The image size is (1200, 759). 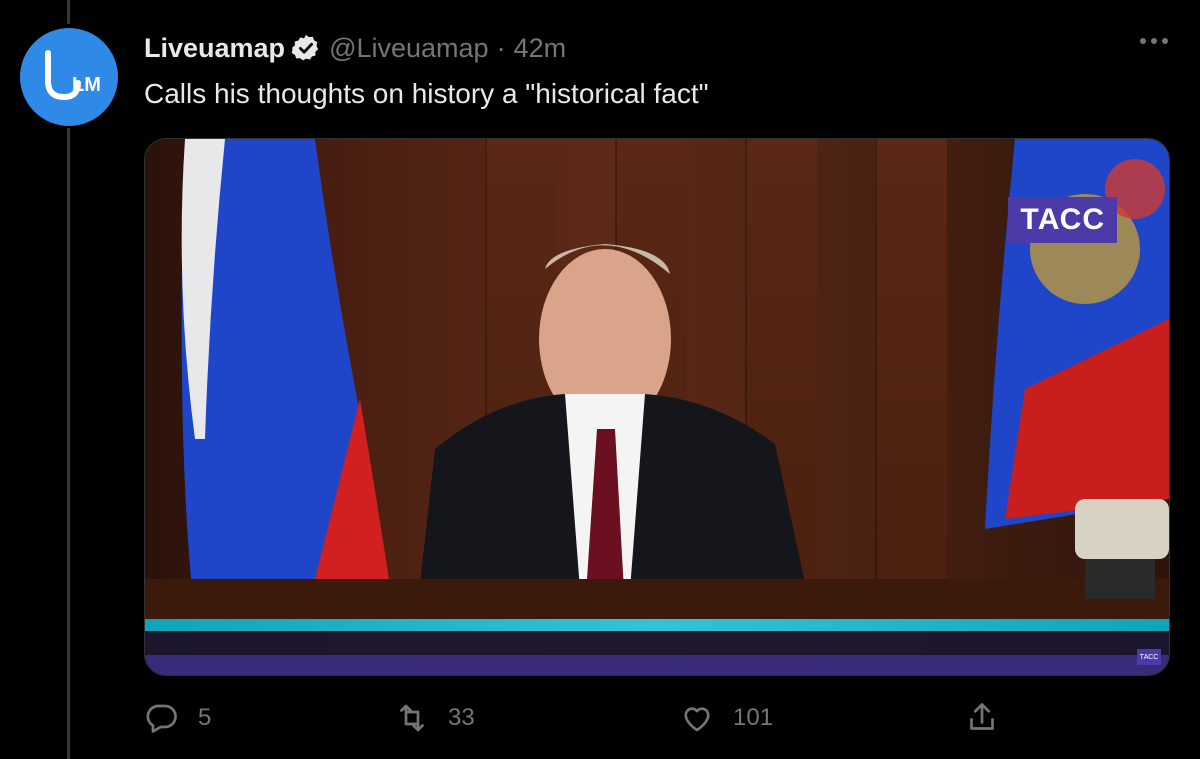 What do you see at coordinates (434, 718) in the screenshot?
I see `retweet-button: 33` at bounding box center [434, 718].